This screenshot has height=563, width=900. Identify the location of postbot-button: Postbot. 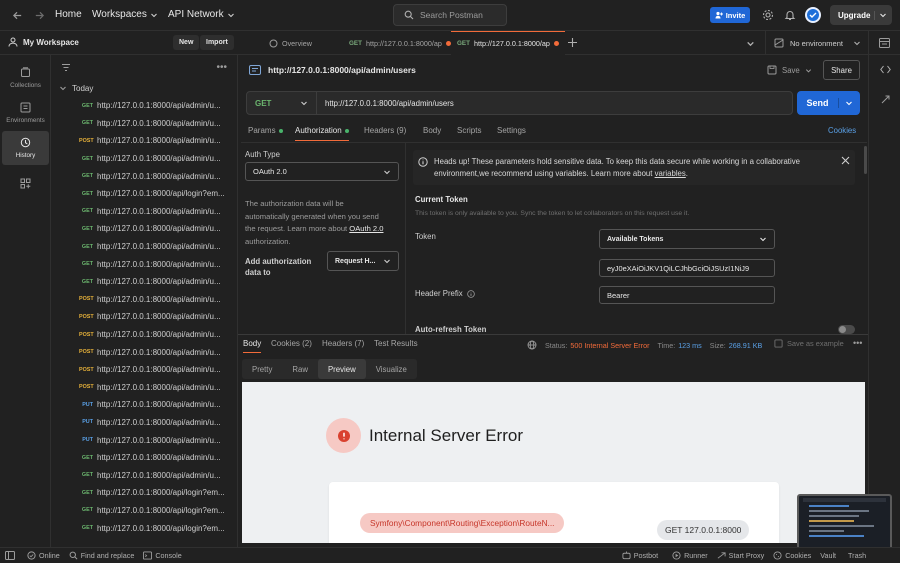
(640, 555).